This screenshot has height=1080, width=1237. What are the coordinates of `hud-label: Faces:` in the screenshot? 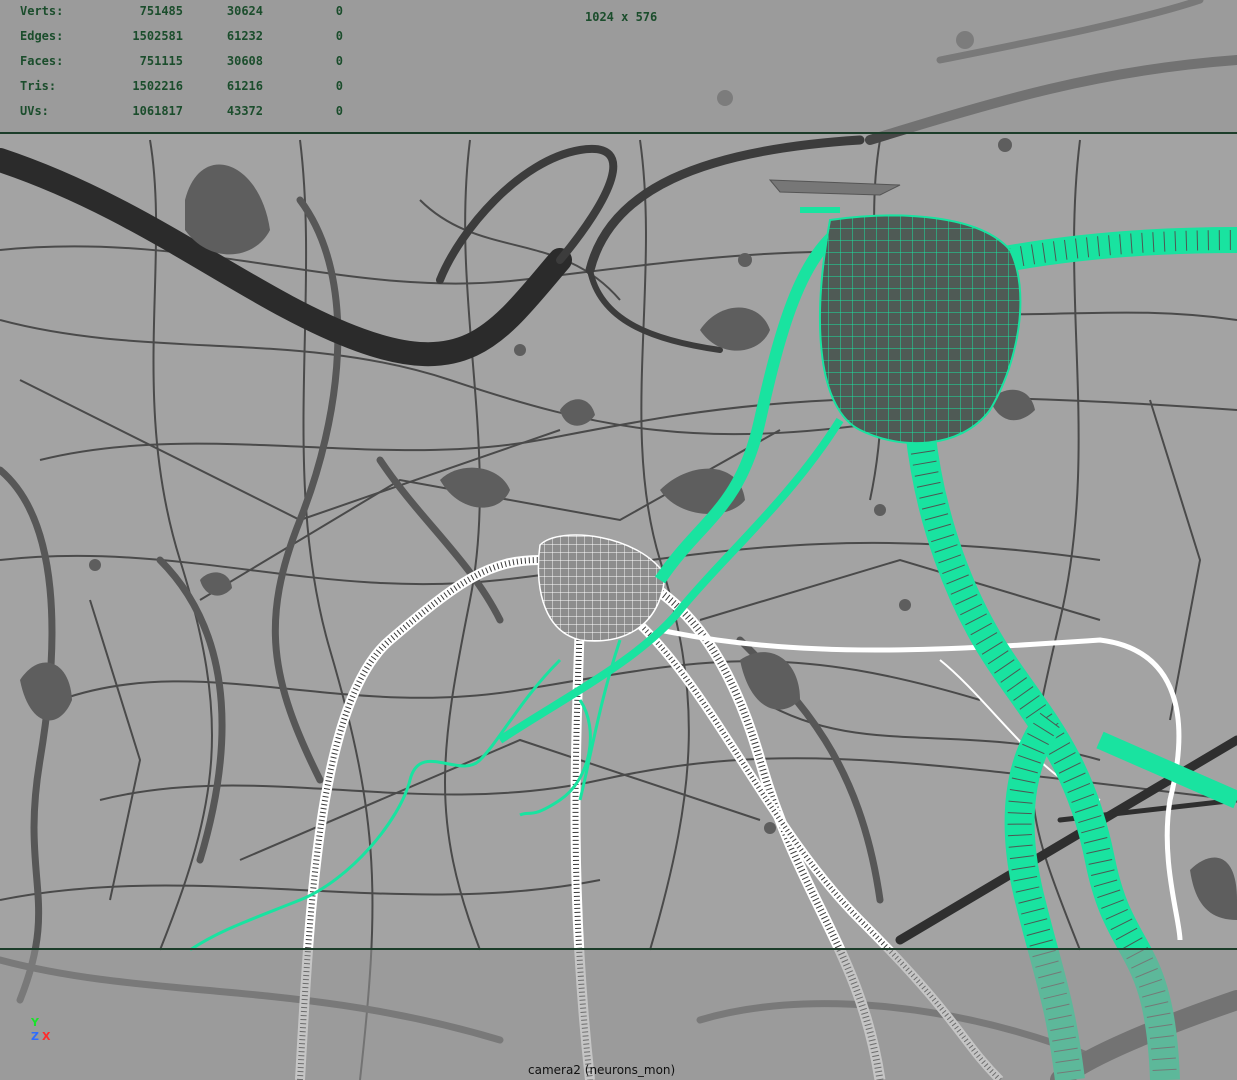 It's located at (42, 61).